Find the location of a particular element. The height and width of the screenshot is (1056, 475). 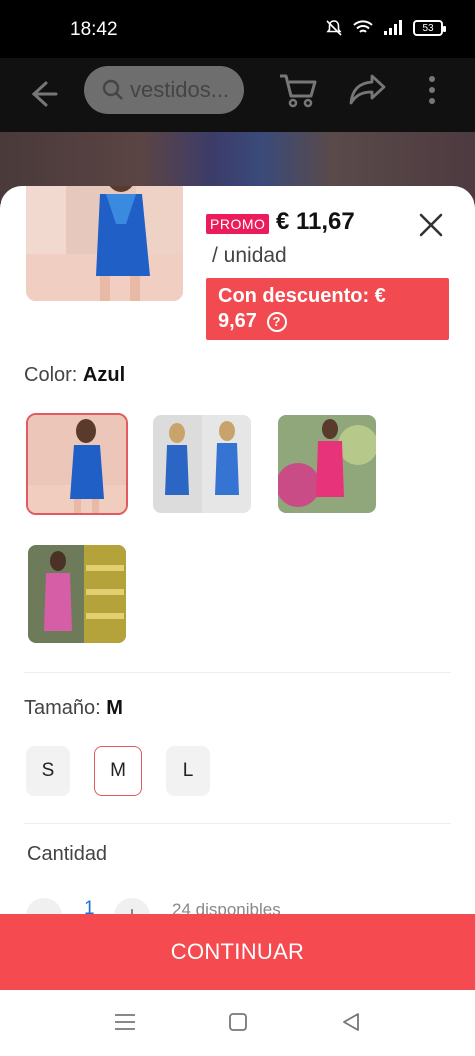

battery-level: 53 is located at coordinates (428, 28).